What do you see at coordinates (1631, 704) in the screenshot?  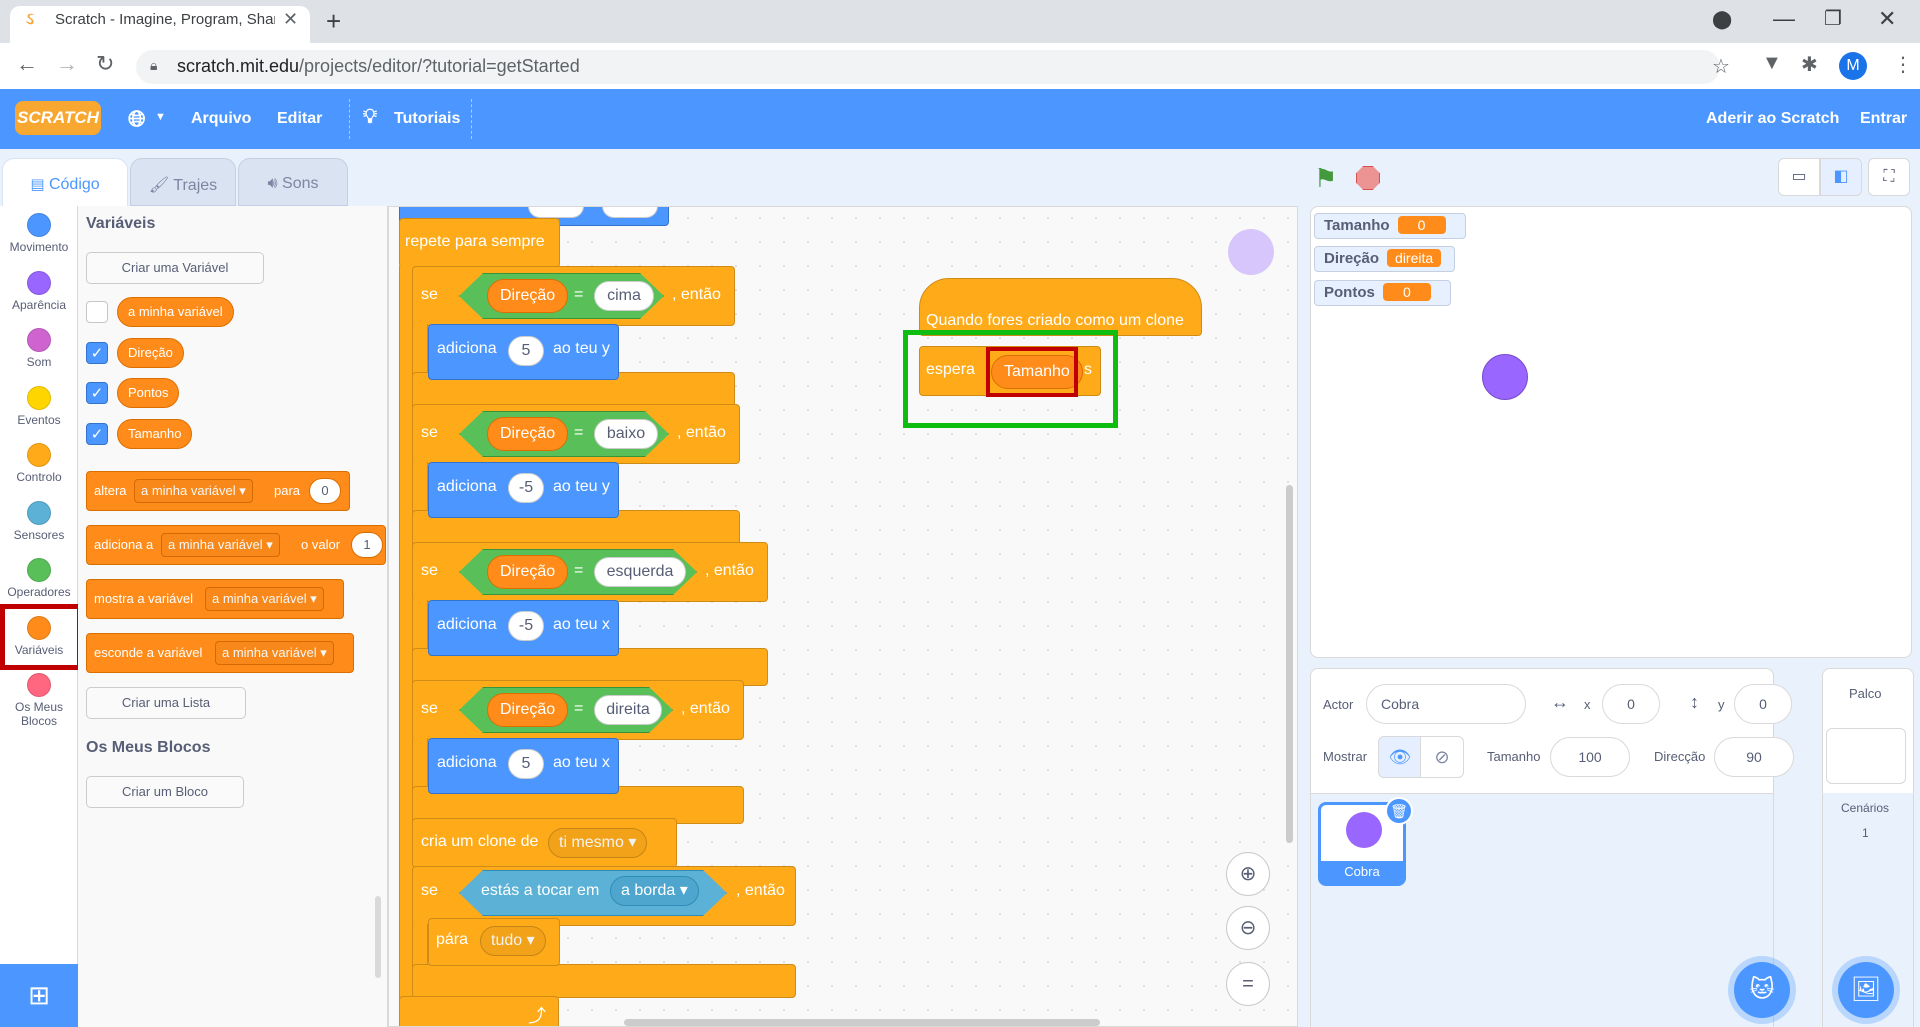 I see `x-input: 0` at bounding box center [1631, 704].